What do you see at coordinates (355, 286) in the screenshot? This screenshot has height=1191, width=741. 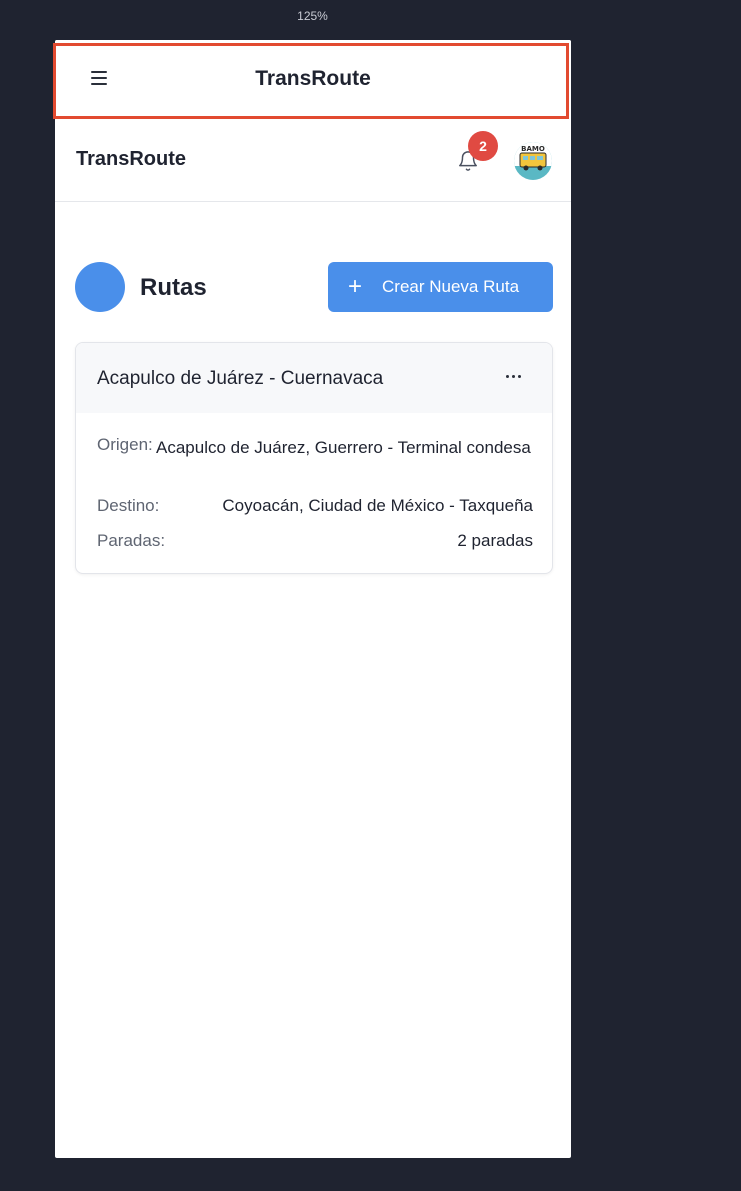 I see `plus-icon: +` at bounding box center [355, 286].